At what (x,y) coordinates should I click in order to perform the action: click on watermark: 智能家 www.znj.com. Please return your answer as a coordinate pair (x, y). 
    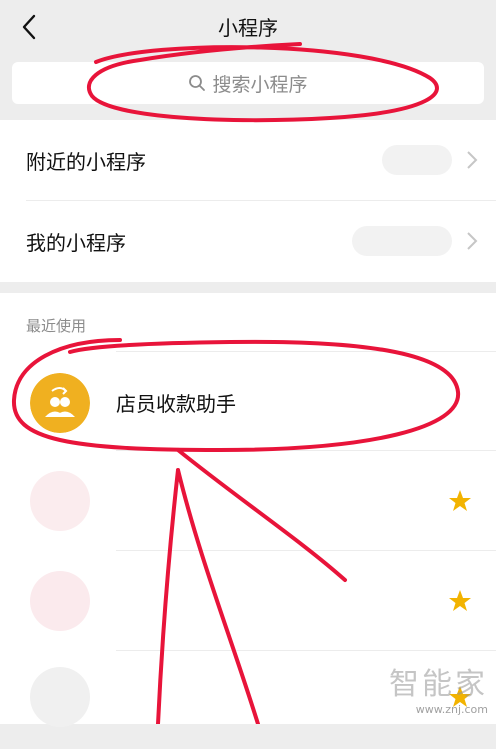
    Looking at the image, I should click on (438, 687).